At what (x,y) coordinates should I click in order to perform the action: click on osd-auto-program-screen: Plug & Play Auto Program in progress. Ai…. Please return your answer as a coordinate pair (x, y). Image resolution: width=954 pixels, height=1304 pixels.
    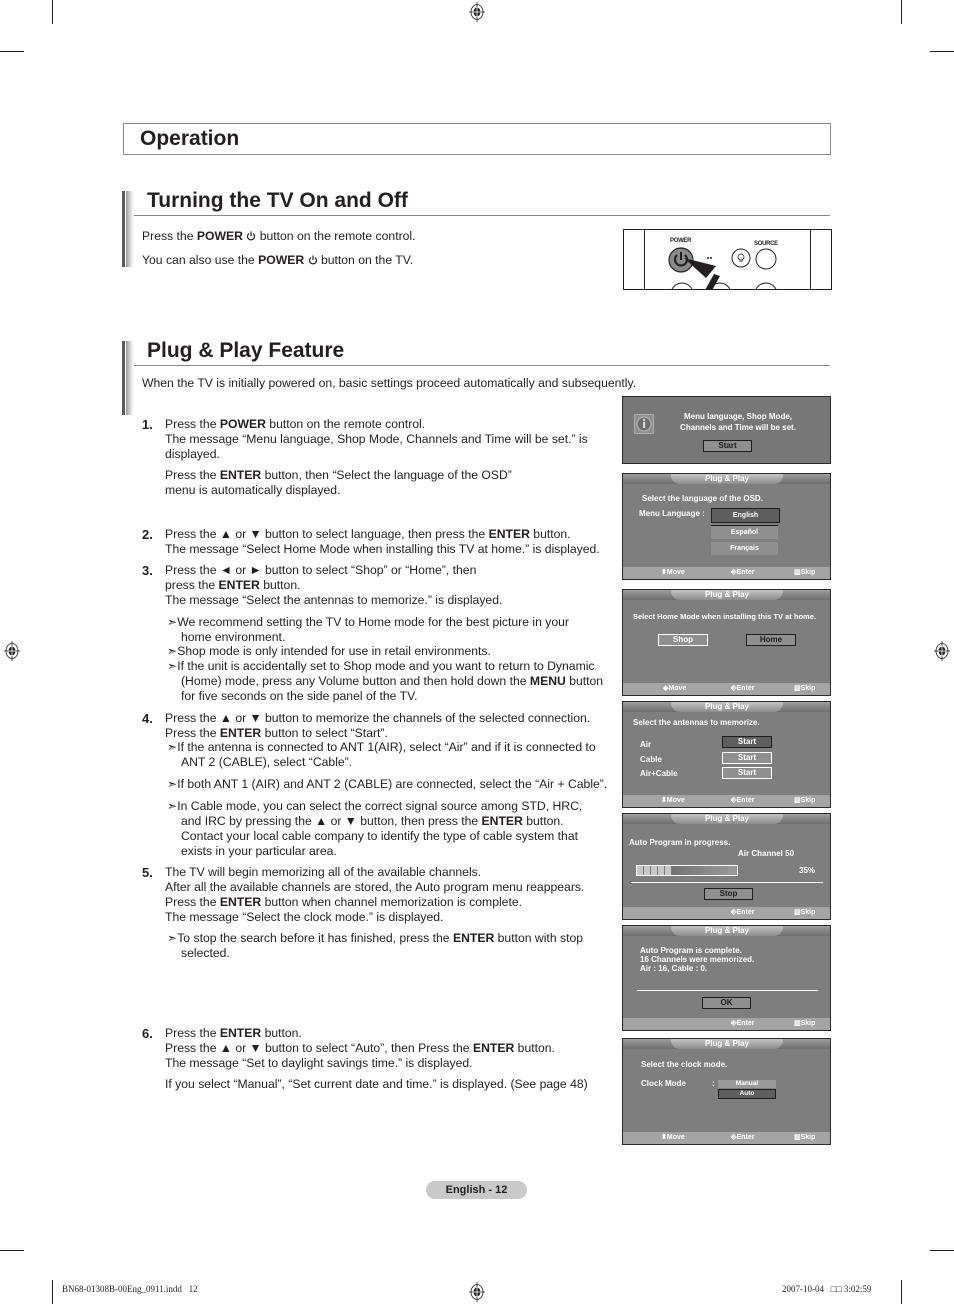
    Looking at the image, I should click on (726, 866).